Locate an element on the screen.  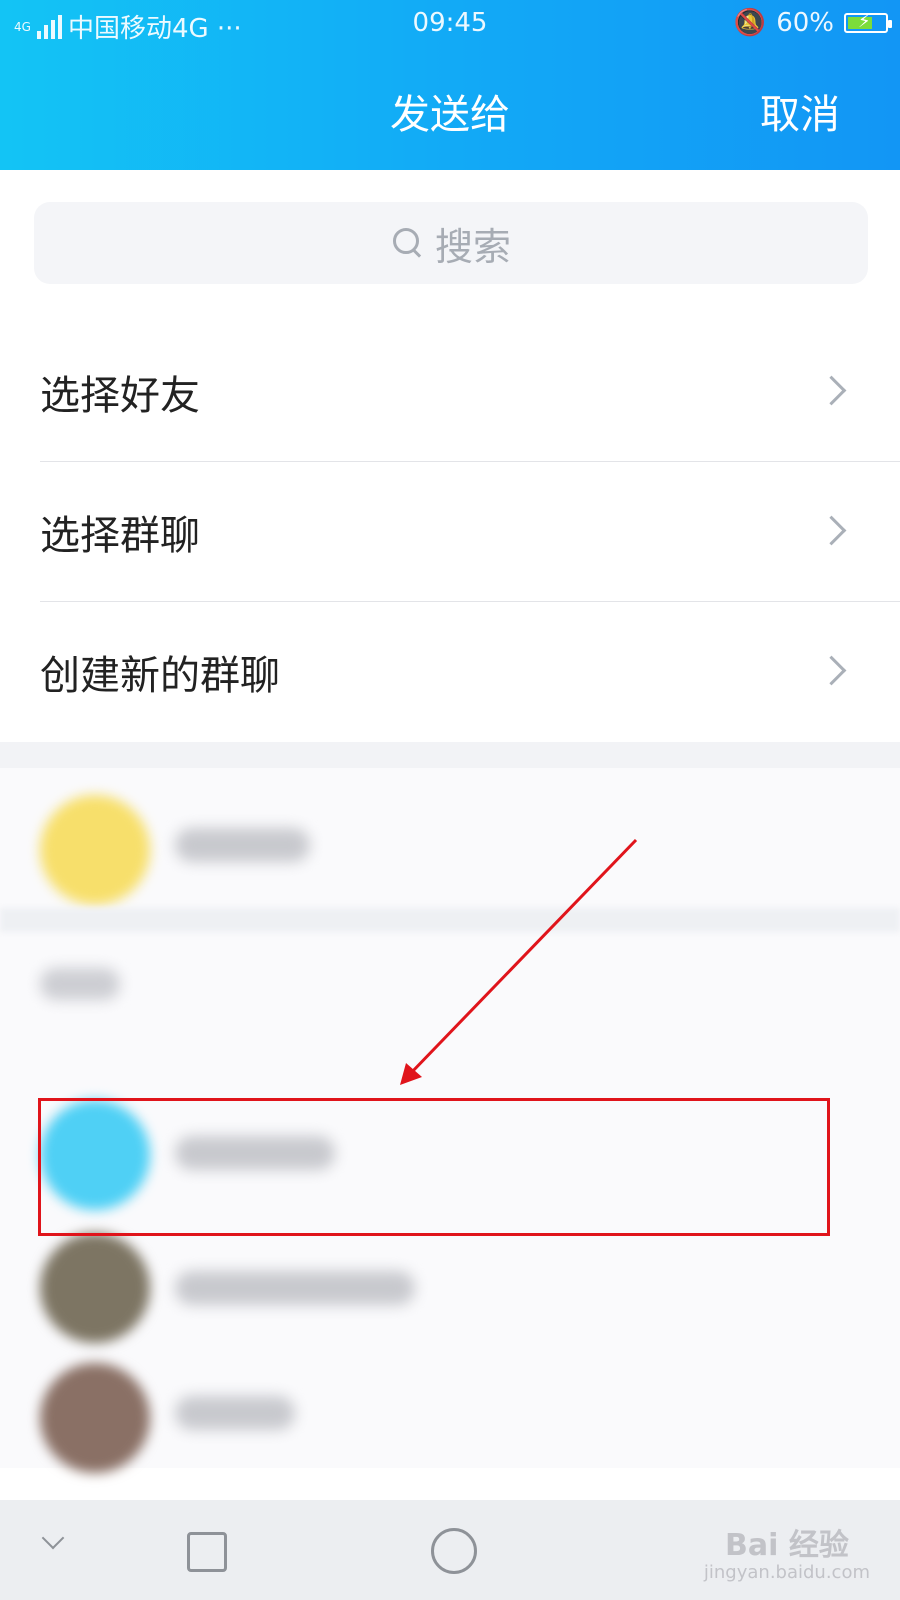
bell-mute-icon: 🔕 is located at coordinates (750, 23).